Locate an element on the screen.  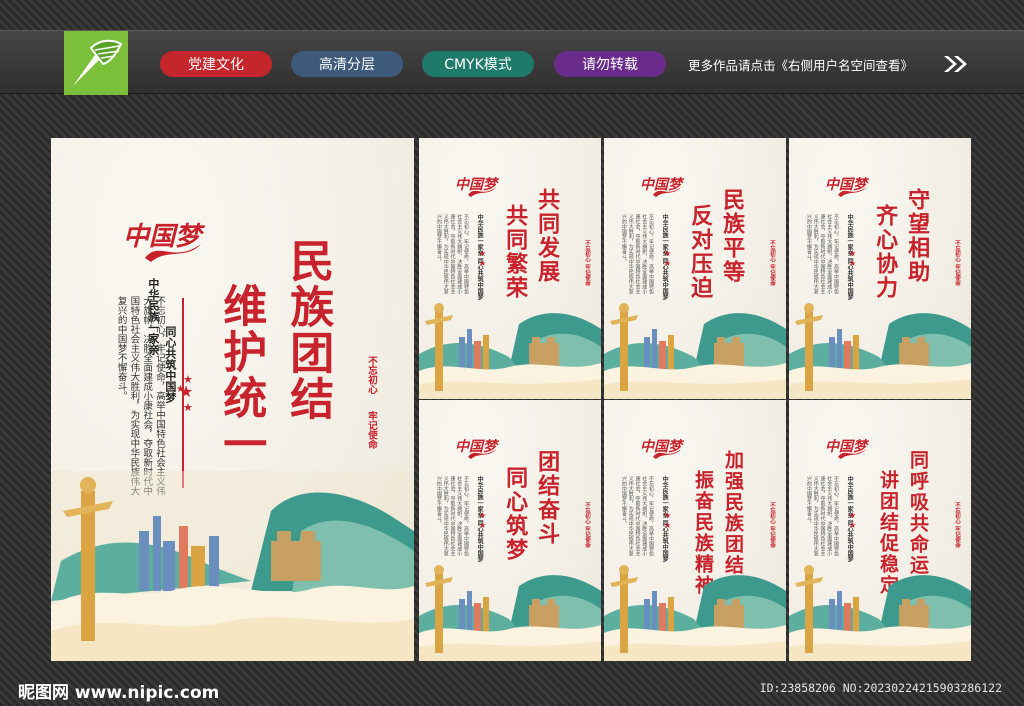
poster-title-a: 同呼吸共命运 is located at coordinates (917, 513).